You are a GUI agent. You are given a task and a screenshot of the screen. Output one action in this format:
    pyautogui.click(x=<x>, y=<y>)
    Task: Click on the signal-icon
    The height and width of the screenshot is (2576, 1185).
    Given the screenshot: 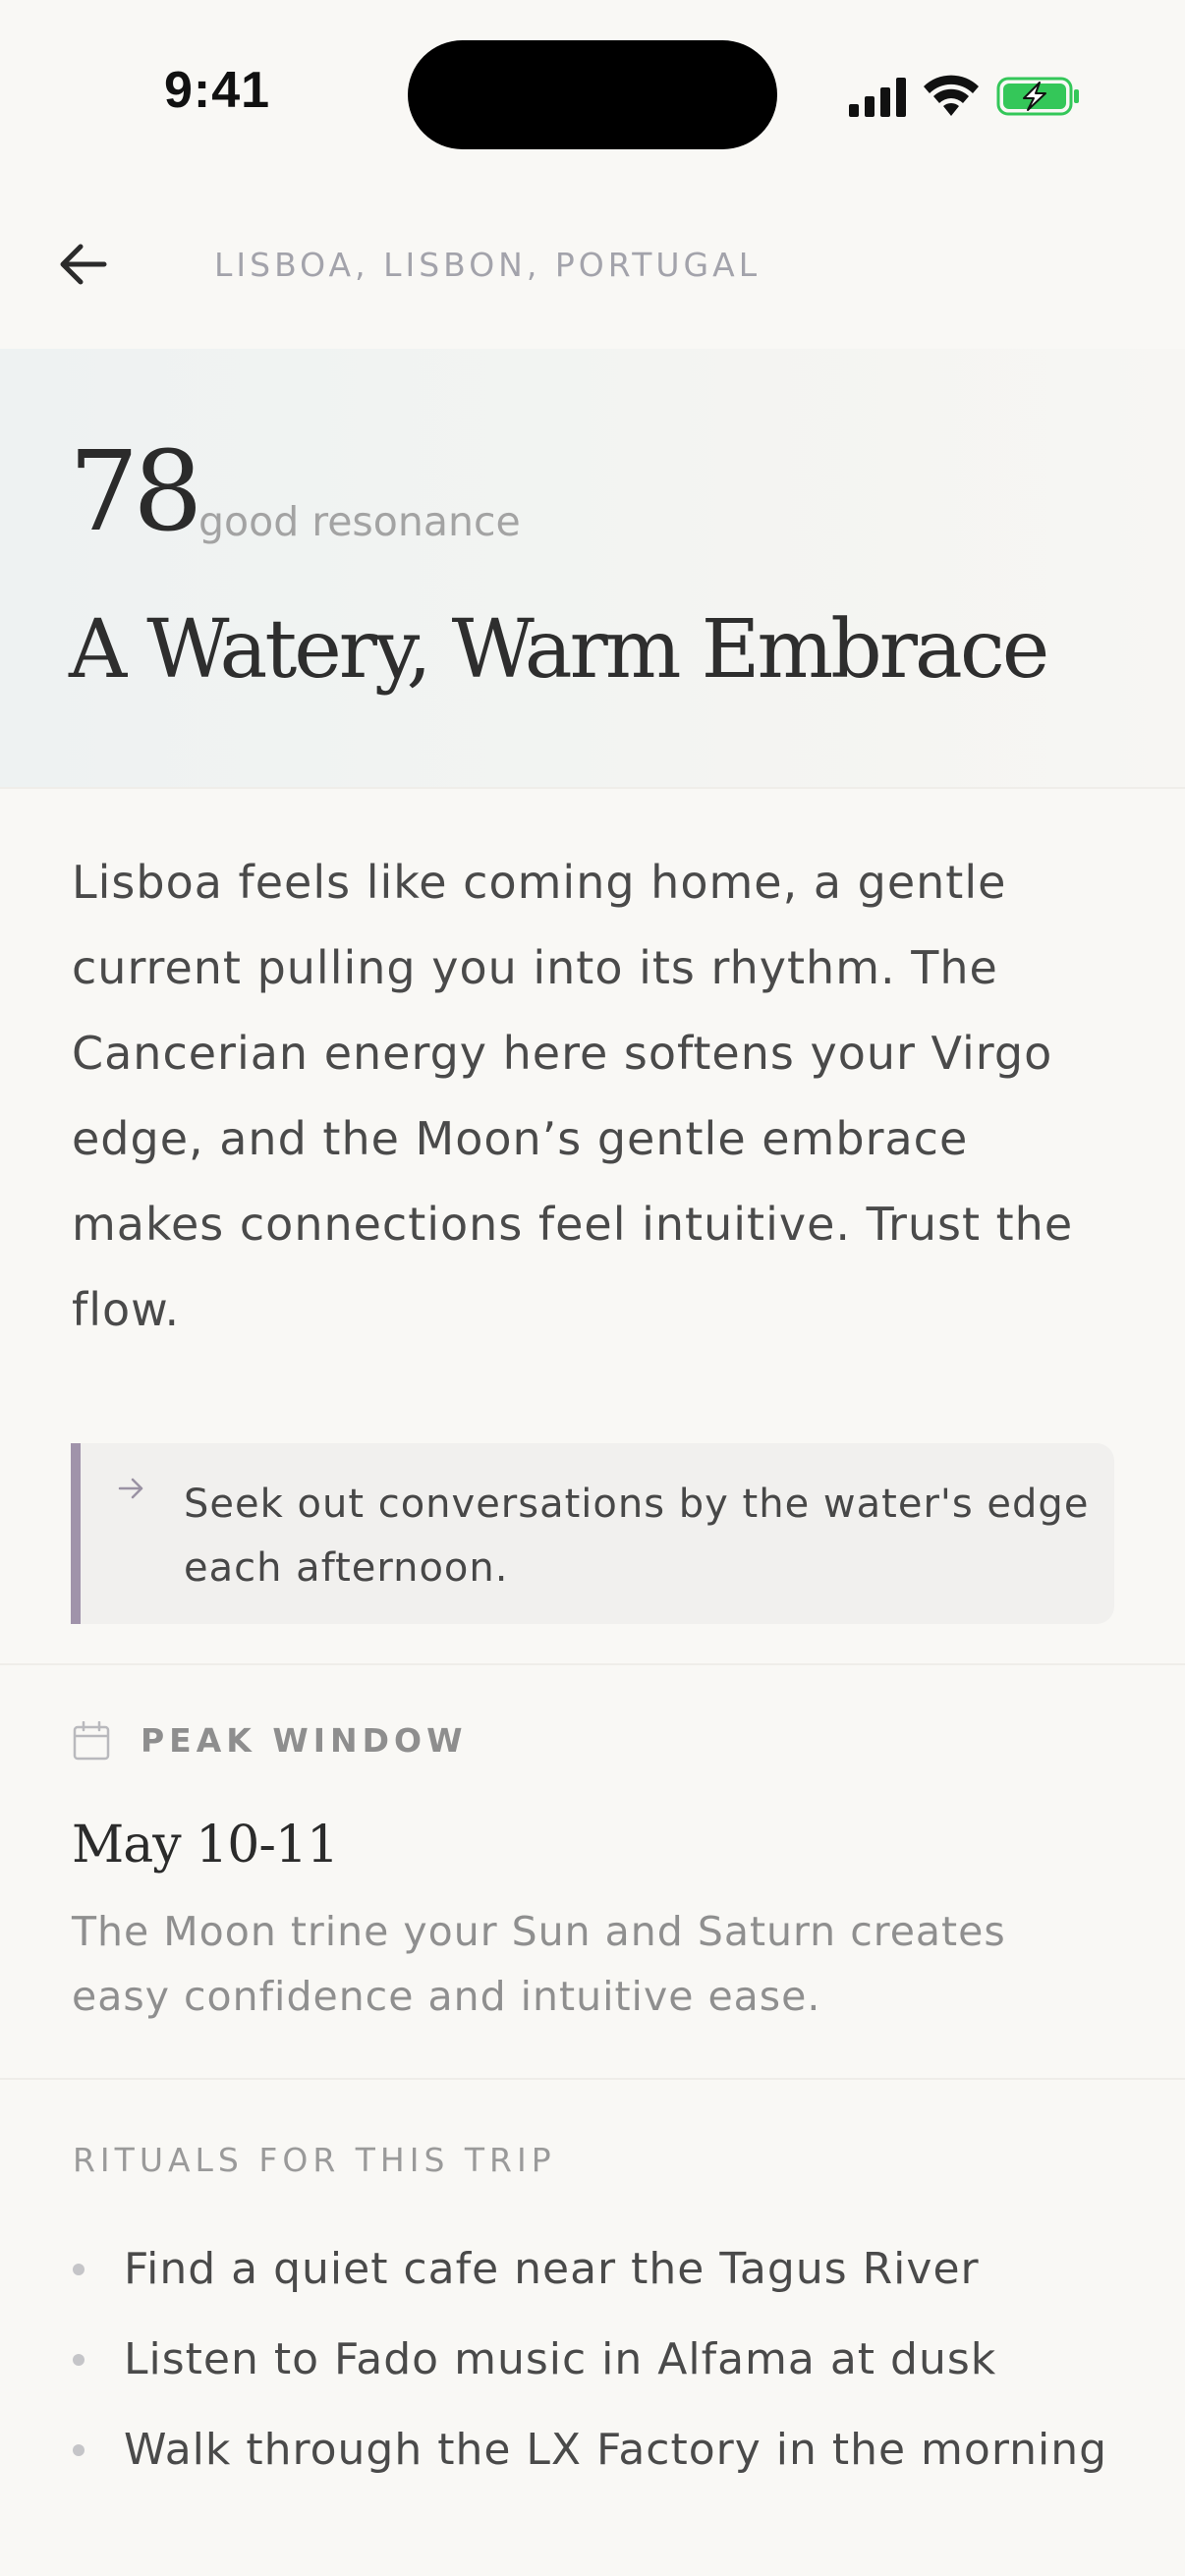 What is the action you would take?
    pyautogui.click(x=878, y=97)
    